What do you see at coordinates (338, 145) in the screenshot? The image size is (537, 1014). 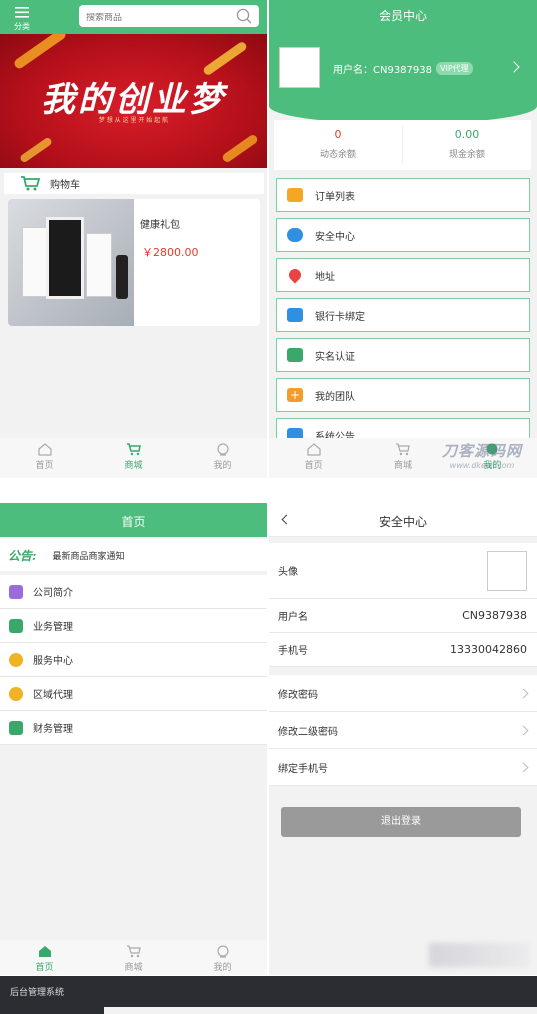 I see `balance-dynamic: 0 动态余额` at bounding box center [338, 145].